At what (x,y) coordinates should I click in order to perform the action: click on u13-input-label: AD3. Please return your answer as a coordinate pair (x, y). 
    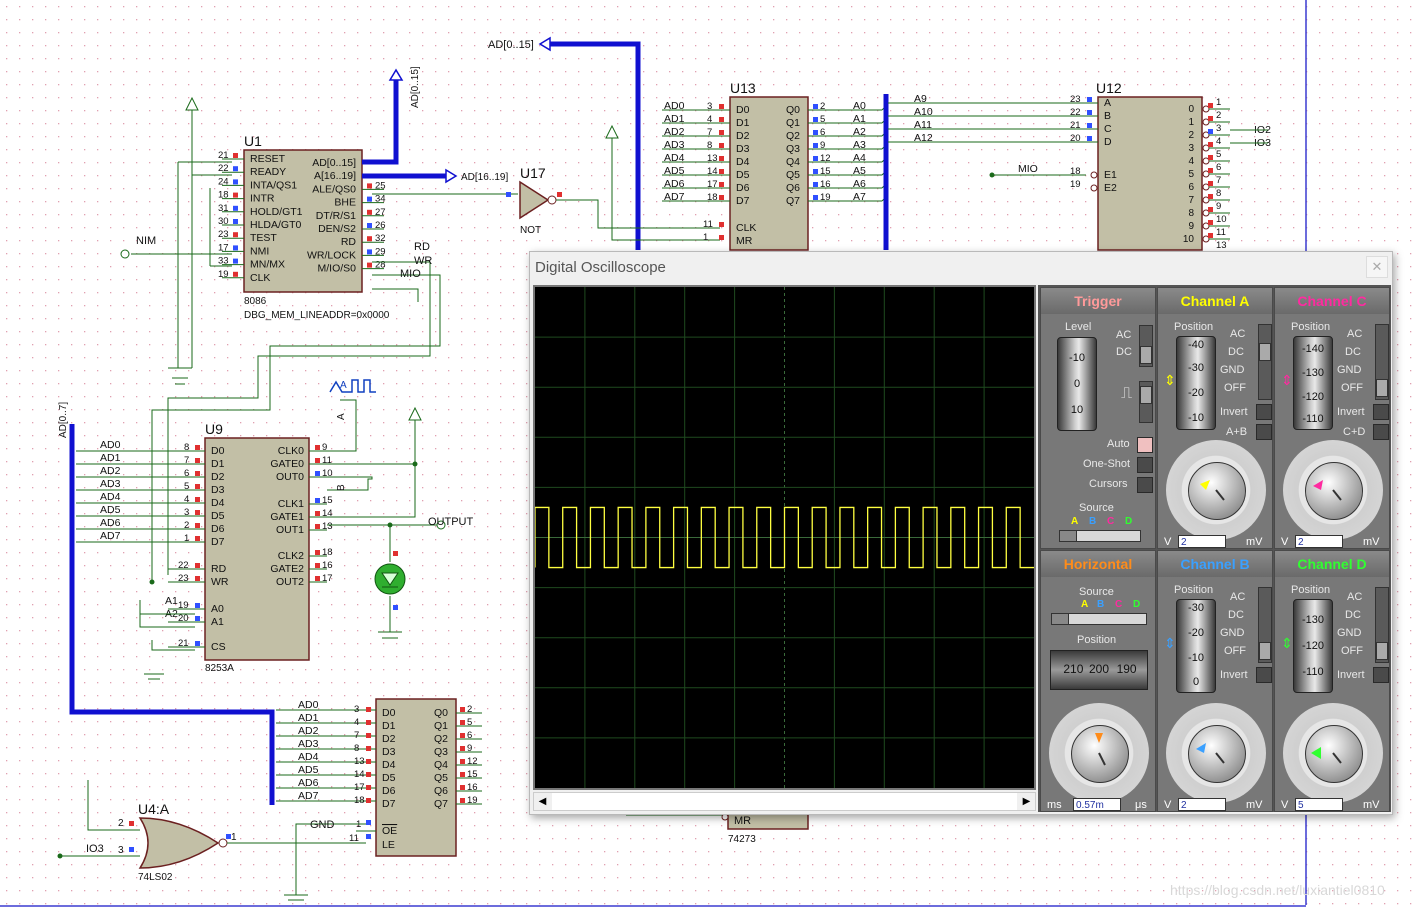
    Looking at the image, I should click on (674, 145).